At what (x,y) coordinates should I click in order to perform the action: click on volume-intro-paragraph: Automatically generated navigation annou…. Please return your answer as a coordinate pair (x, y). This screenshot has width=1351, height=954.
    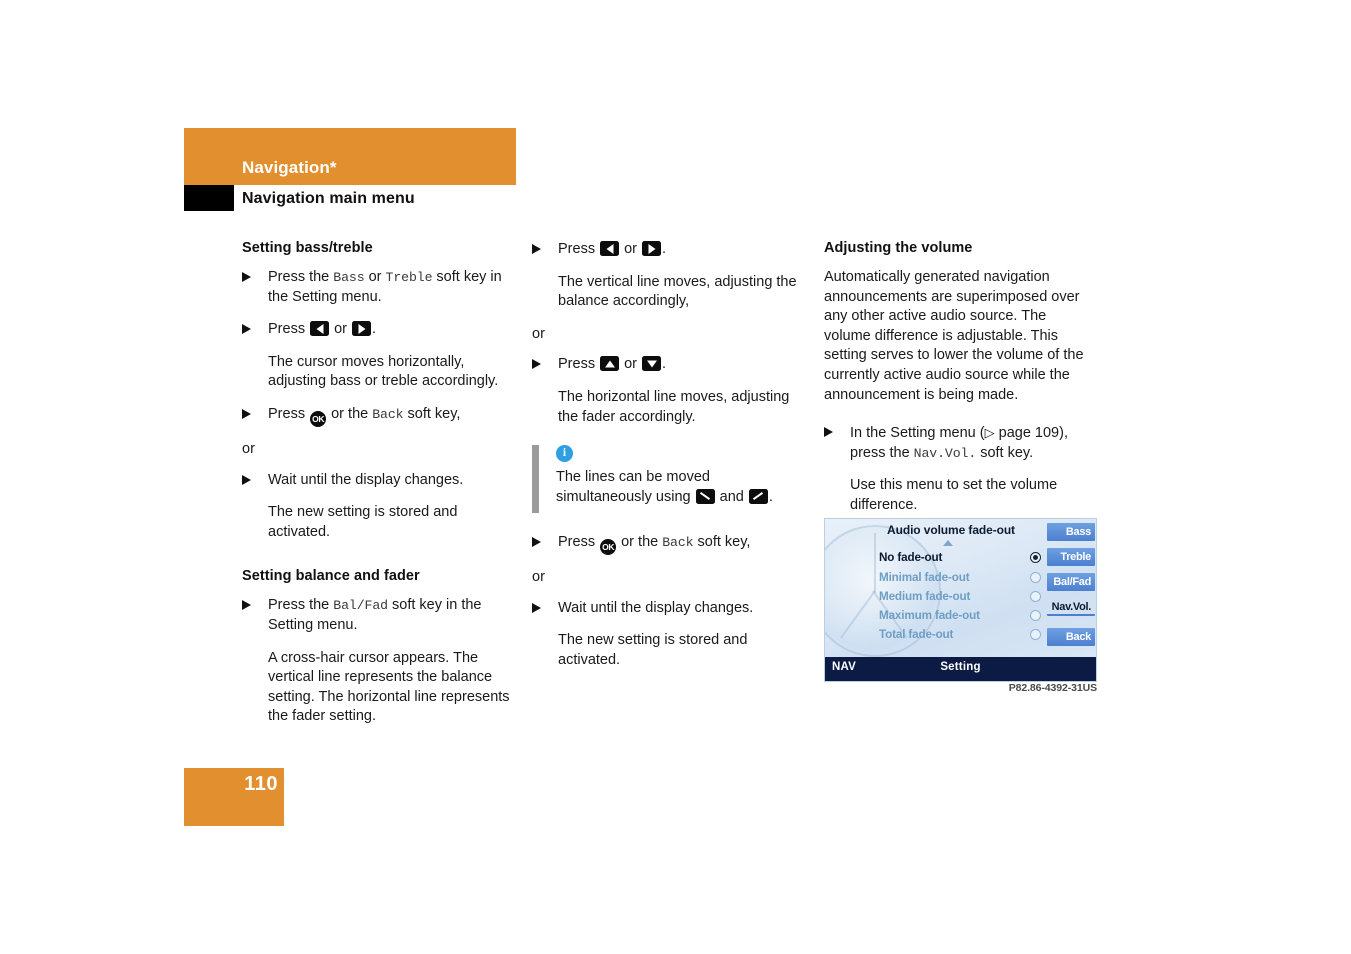
    Looking at the image, I should click on (954, 336).